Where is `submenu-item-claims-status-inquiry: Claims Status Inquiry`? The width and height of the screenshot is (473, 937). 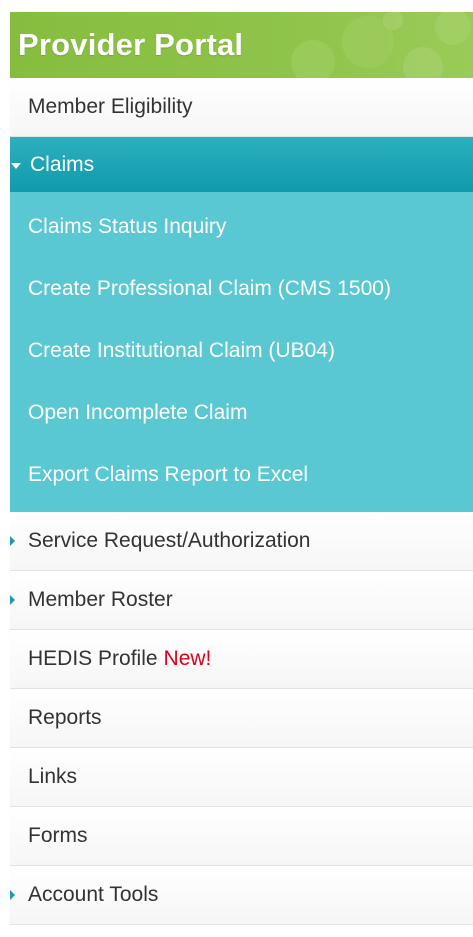 submenu-item-claims-status-inquiry: Claims Status Inquiry is located at coordinates (241, 225).